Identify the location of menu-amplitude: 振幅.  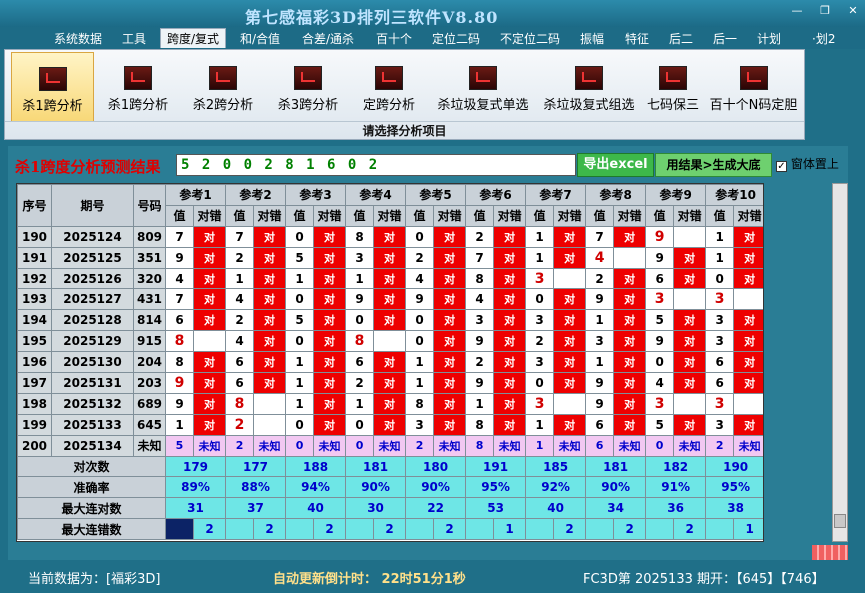
(592, 38).